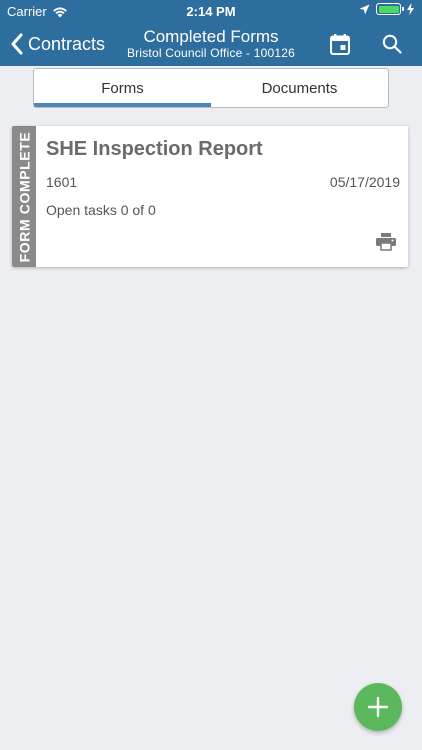 This screenshot has height=750, width=422. I want to click on plus-icon, so click(378, 707).